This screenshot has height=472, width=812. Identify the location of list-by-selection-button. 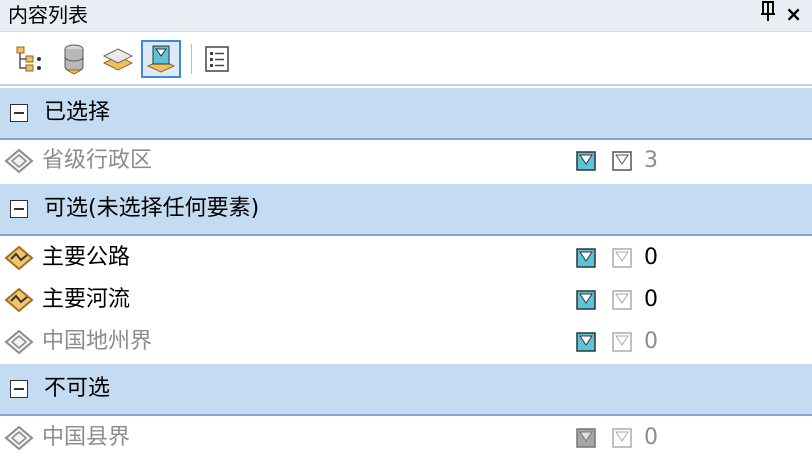
(161, 59).